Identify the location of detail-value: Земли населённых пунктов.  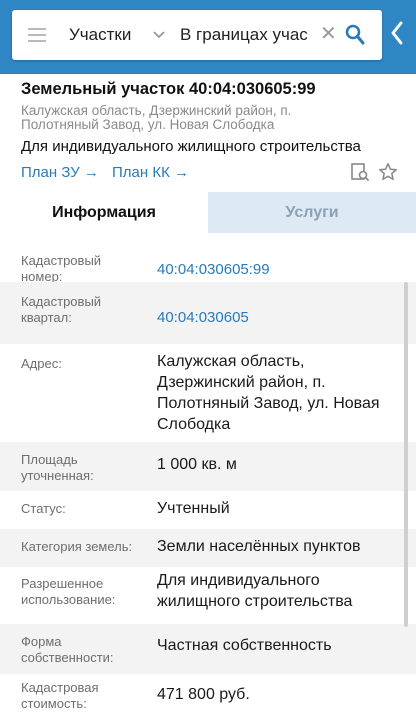
(259, 546).